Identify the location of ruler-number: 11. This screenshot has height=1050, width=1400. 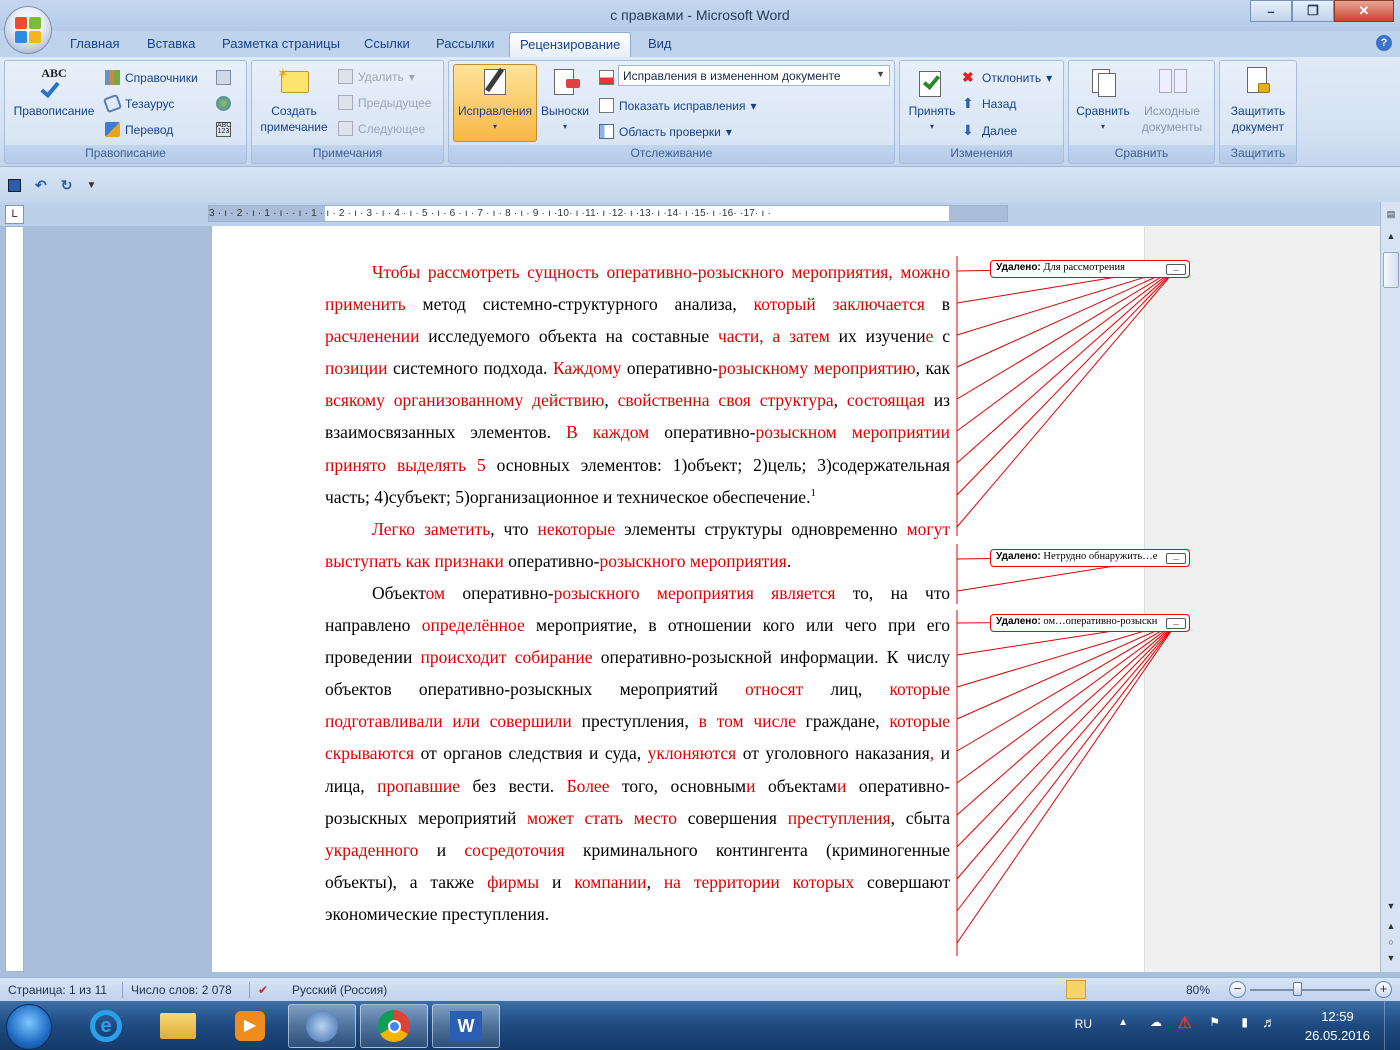
(6, 695).